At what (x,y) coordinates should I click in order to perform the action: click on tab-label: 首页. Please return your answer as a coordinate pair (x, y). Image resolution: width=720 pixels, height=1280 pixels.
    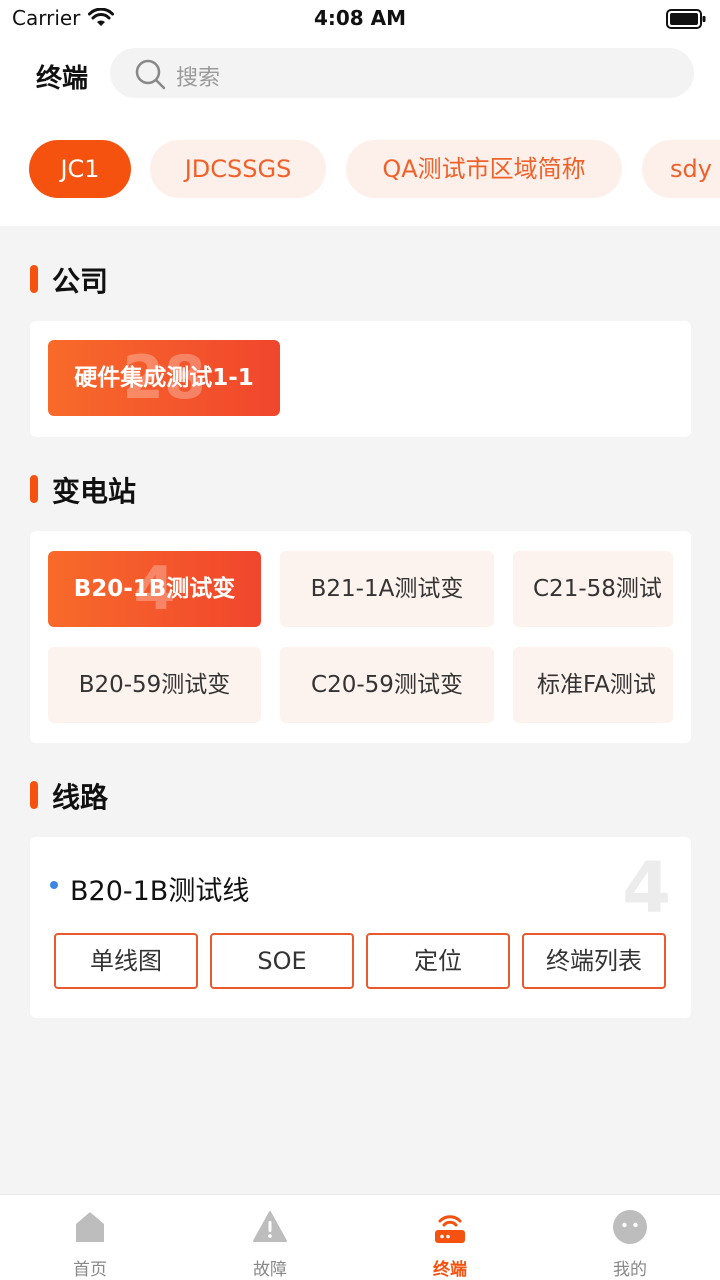
    Looking at the image, I should click on (90, 1270).